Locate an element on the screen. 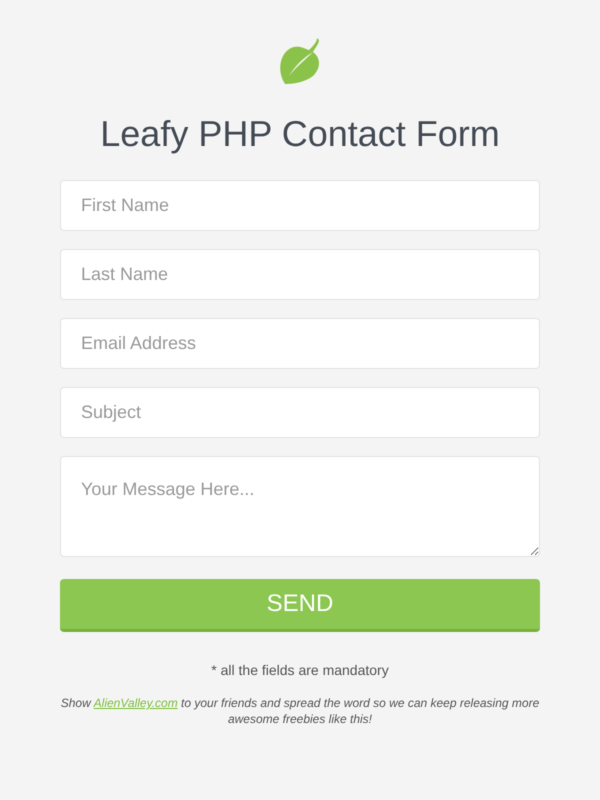 The image size is (600, 800). input-field: Last Name is located at coordinates (300, 274).